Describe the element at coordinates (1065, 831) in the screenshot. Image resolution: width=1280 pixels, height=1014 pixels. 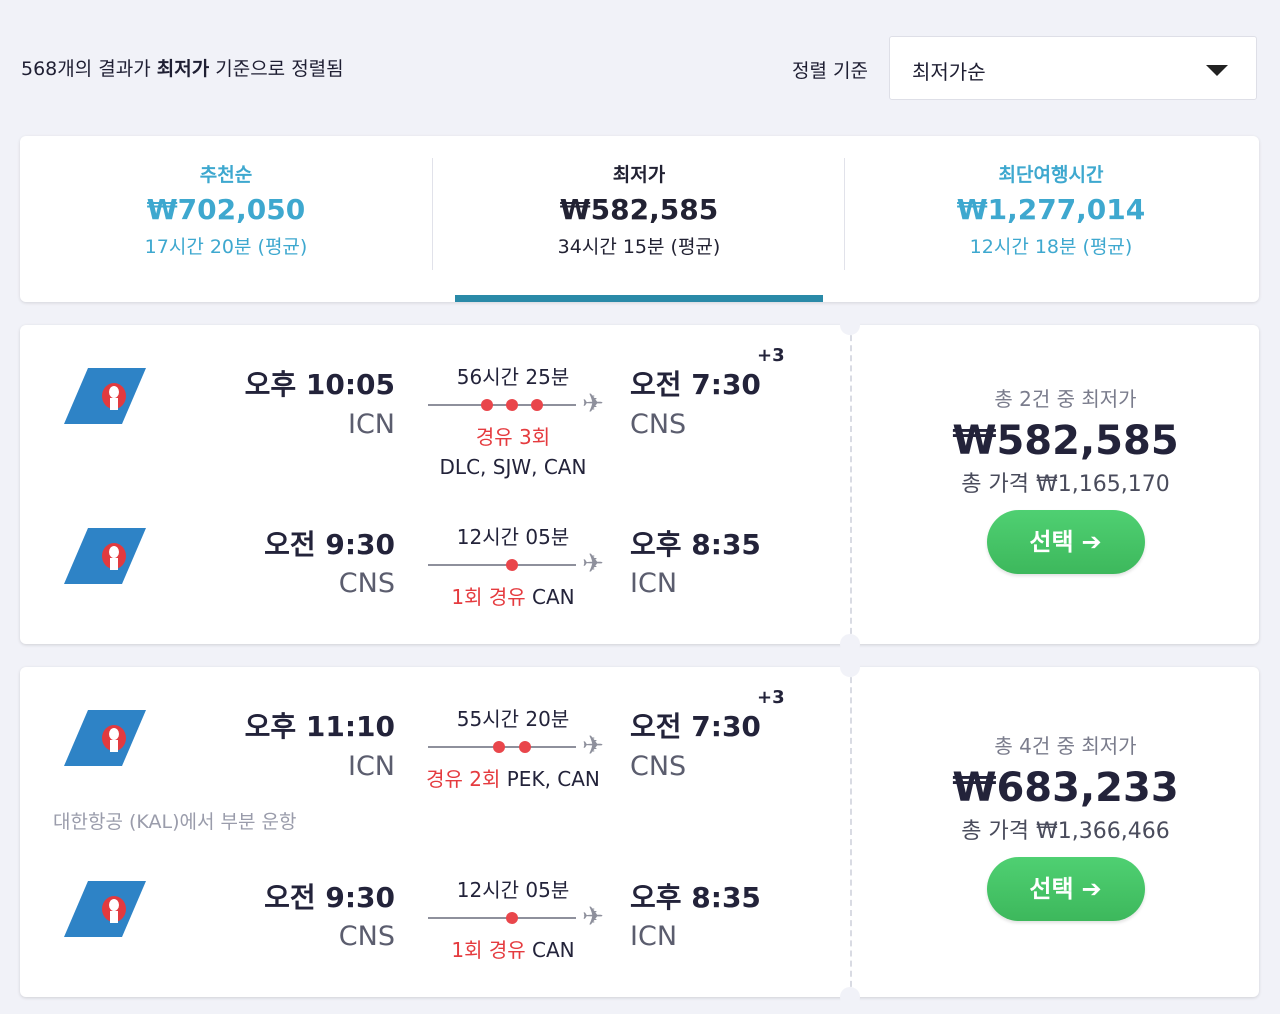
I see `total-price: 총 가격 ₩1,366,466` at that location.